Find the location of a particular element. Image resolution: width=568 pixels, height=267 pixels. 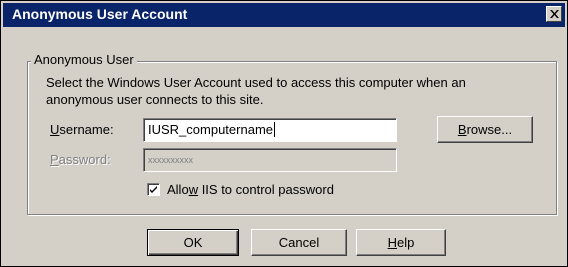

close-icon is located at coordinates (554, 14).